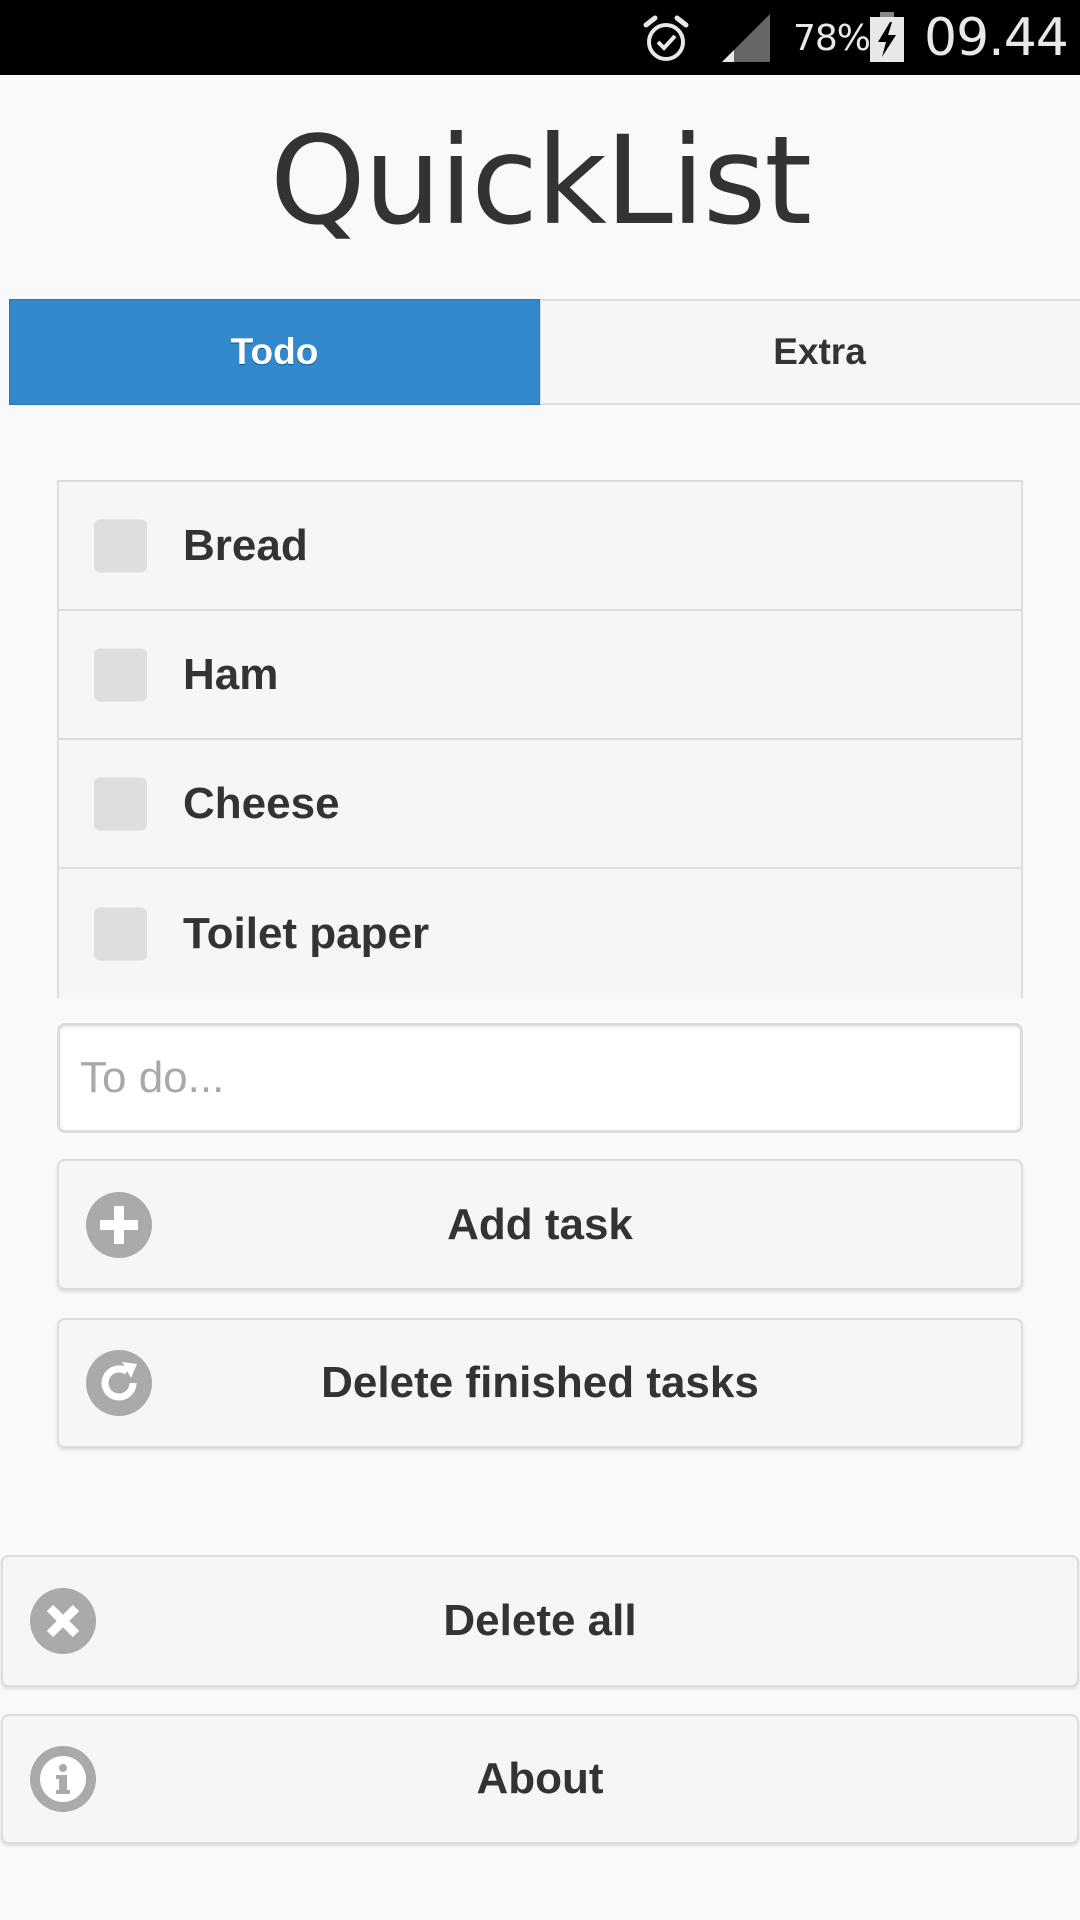  I want to click on tab-extra: Extra, so click(810, 352).